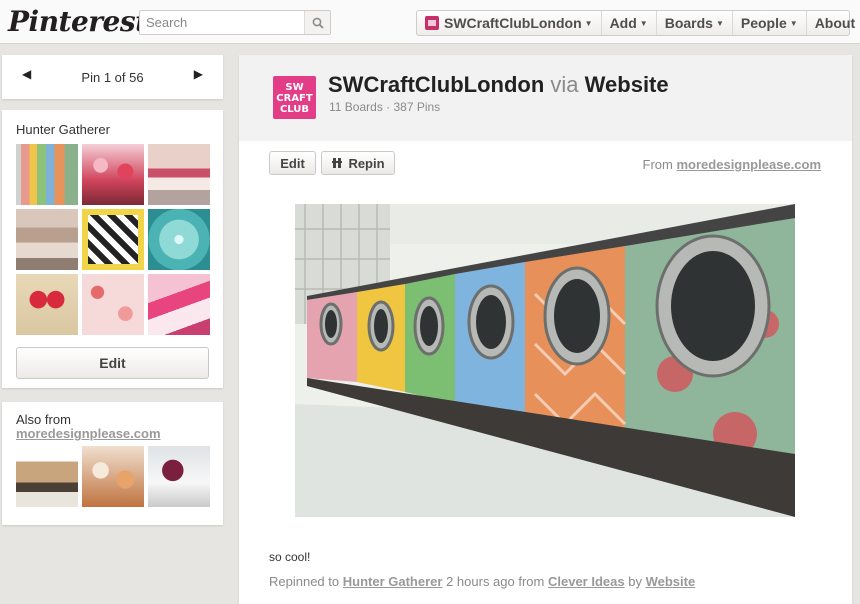  I want to click on from-domain-link: moredesignplease.com, so click(749, 164).